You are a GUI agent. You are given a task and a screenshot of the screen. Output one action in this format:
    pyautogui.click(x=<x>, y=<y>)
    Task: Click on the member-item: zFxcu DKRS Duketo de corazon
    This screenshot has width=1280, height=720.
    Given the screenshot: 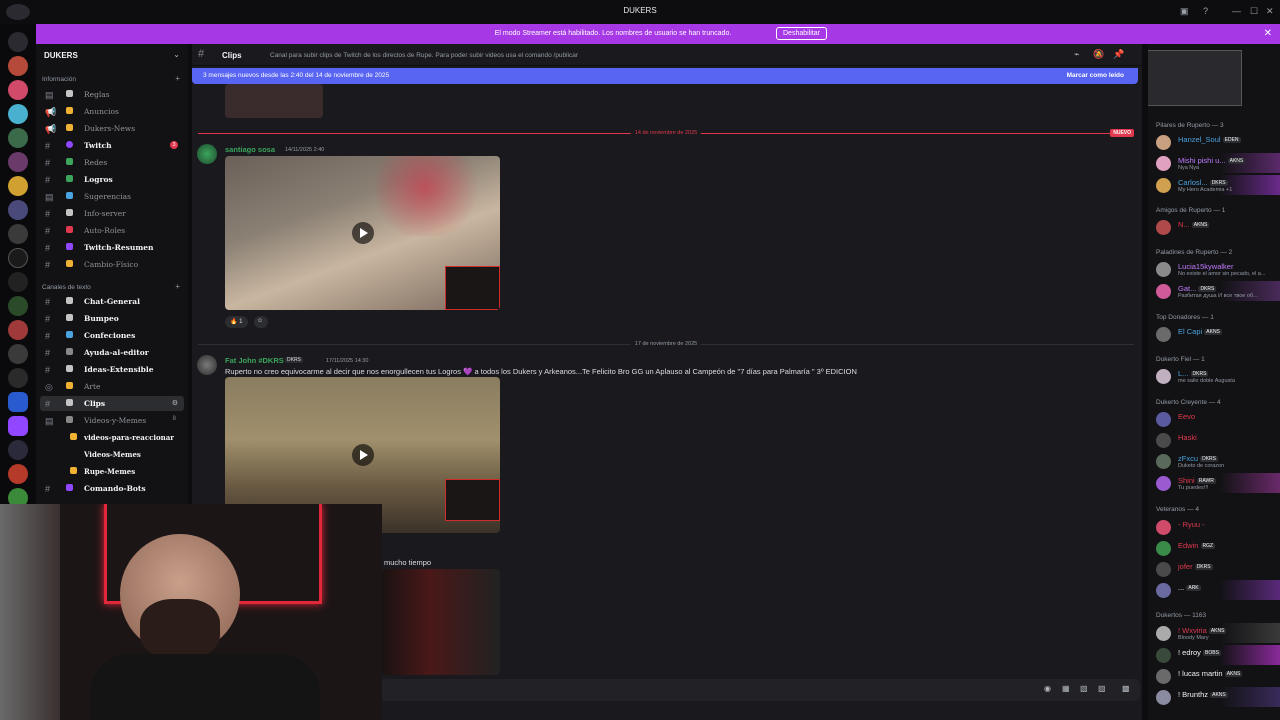 What is the action you would take?
    pyautogui.click(x=1214, y=461)
    